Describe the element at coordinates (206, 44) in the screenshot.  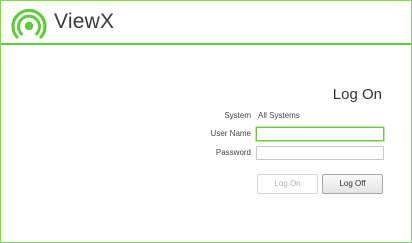
I see `header-divider` at that location.